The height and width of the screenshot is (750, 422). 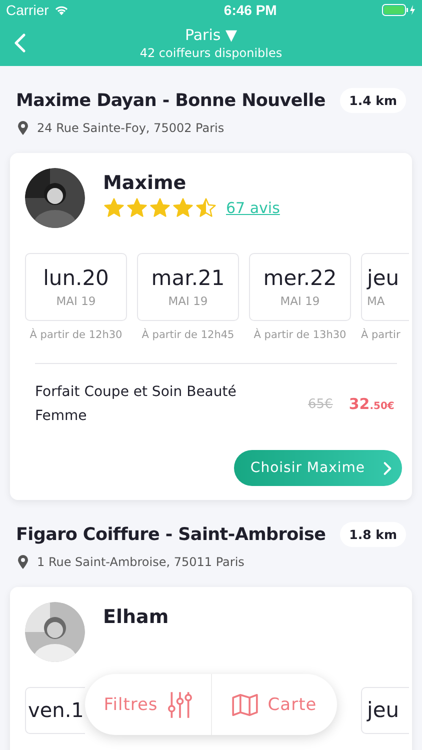 I want to click on availability-text: À partir de 13h30, so click(x=300, y=335).